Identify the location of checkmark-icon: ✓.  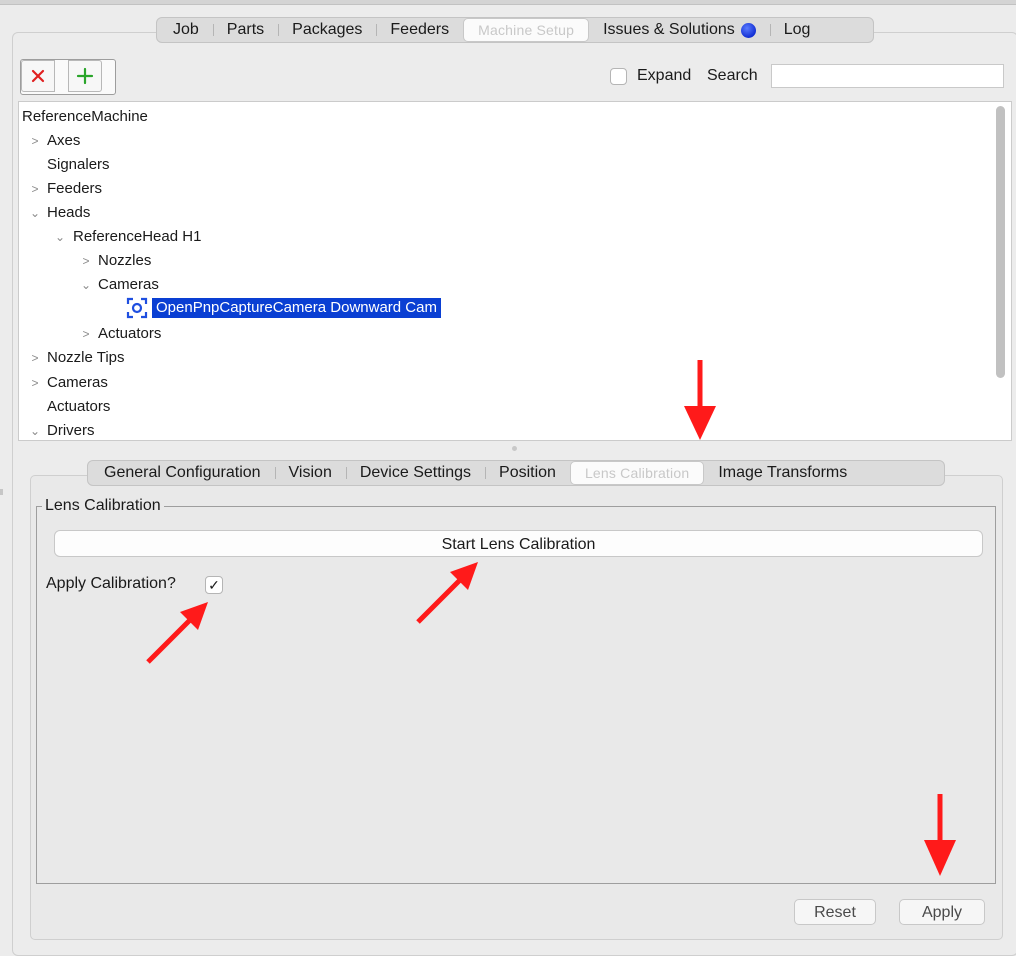
(214, 584).